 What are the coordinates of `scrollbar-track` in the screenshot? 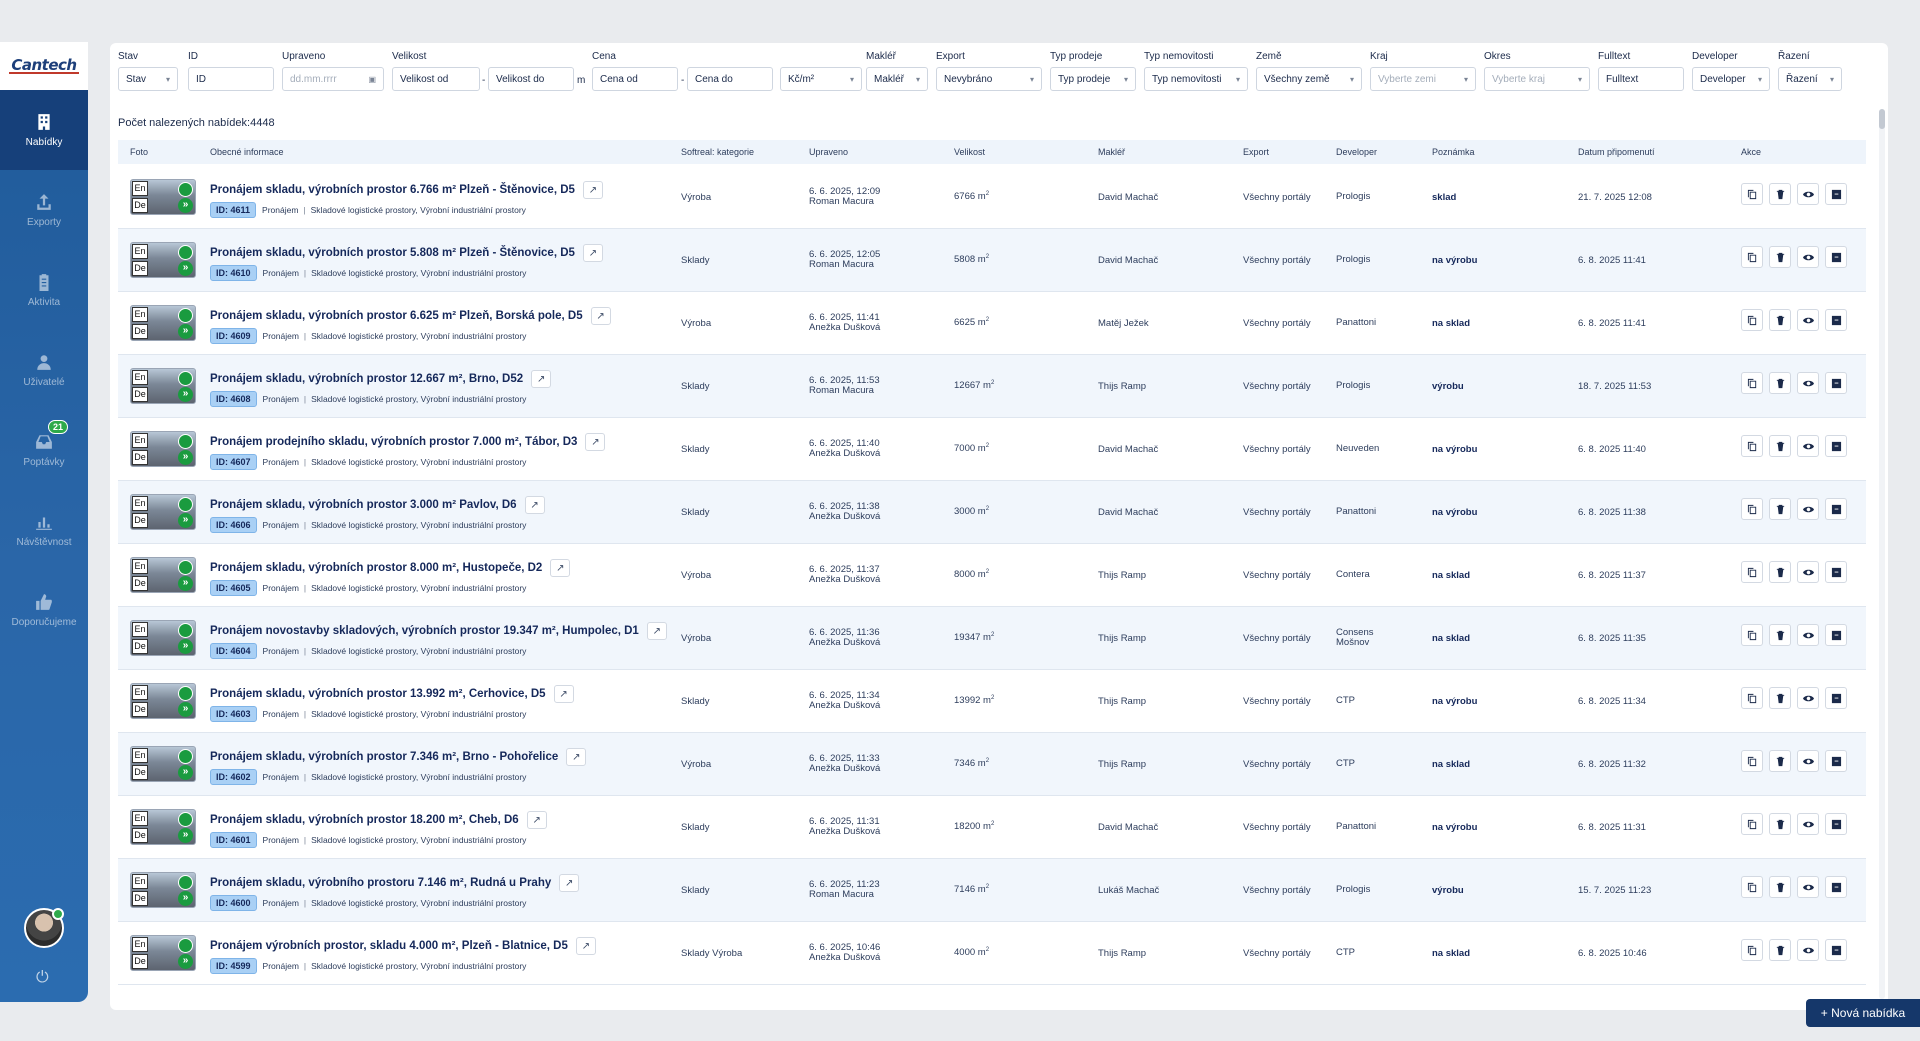 It's located at (1882, 554).